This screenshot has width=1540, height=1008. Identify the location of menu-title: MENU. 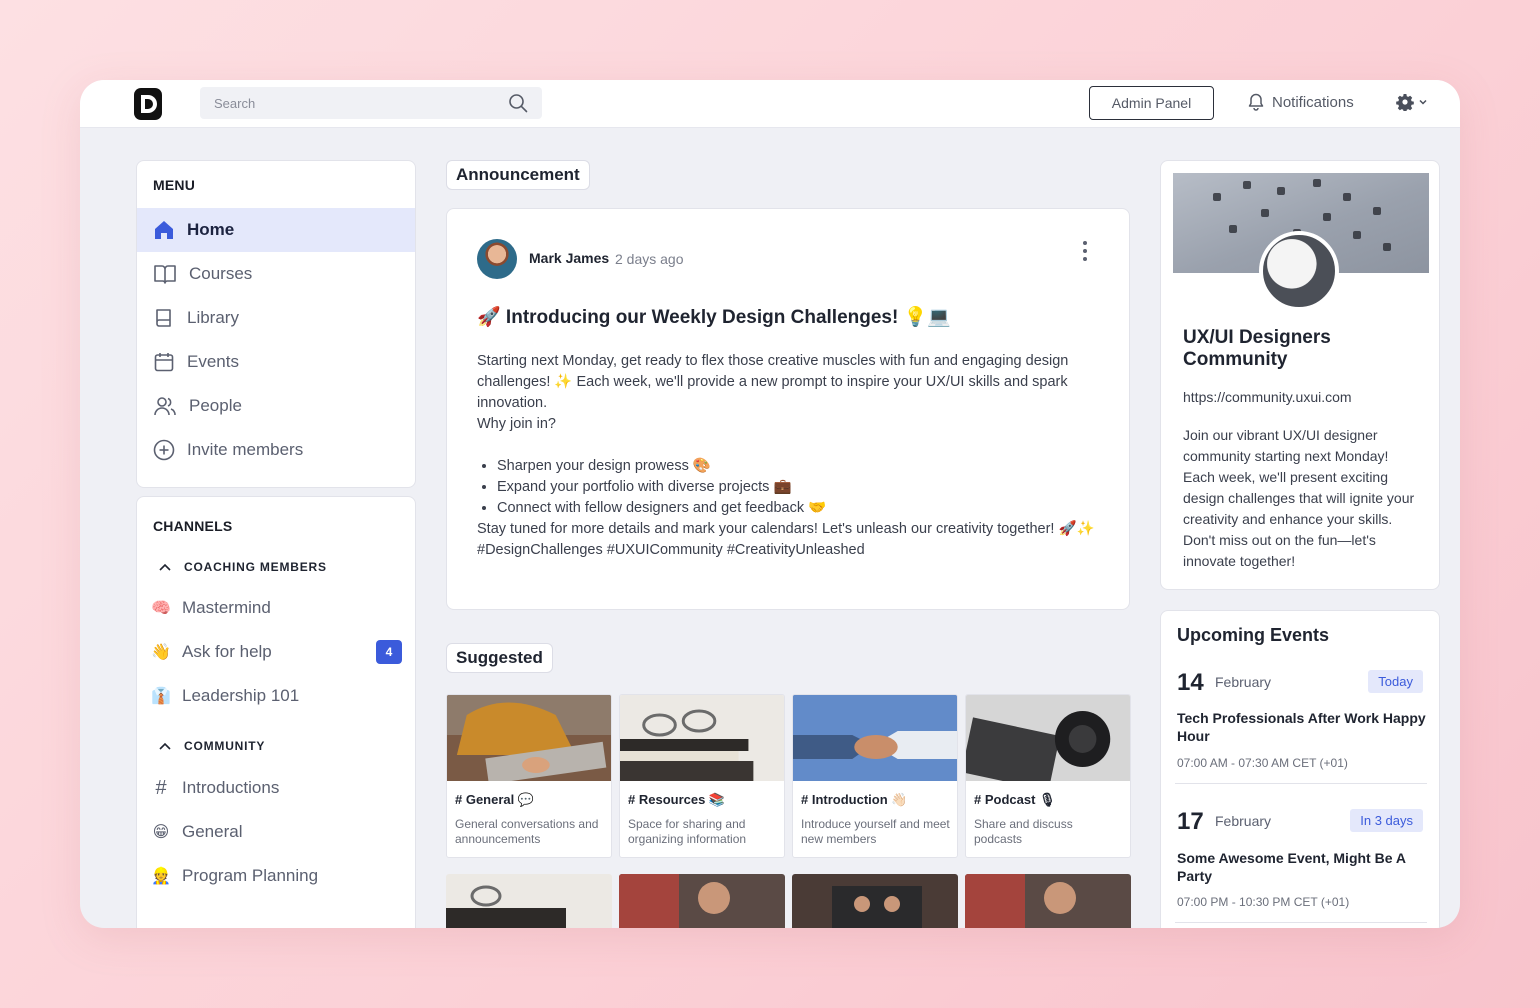
(174, 185).